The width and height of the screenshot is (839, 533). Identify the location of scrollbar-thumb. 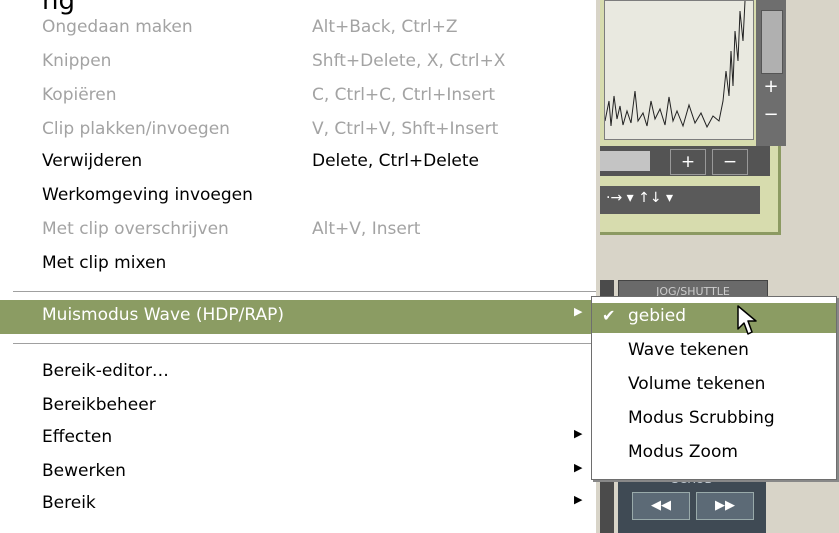
(772, 42).